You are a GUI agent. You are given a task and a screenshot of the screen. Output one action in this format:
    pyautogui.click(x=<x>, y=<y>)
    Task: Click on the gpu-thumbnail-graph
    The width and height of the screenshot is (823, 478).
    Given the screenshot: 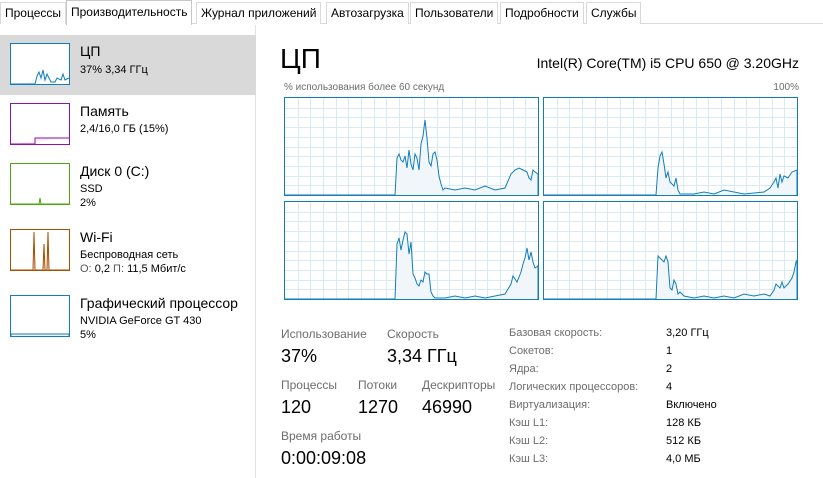 What is the action you would take?
    pyautogui.click(x=40, y=316)
    